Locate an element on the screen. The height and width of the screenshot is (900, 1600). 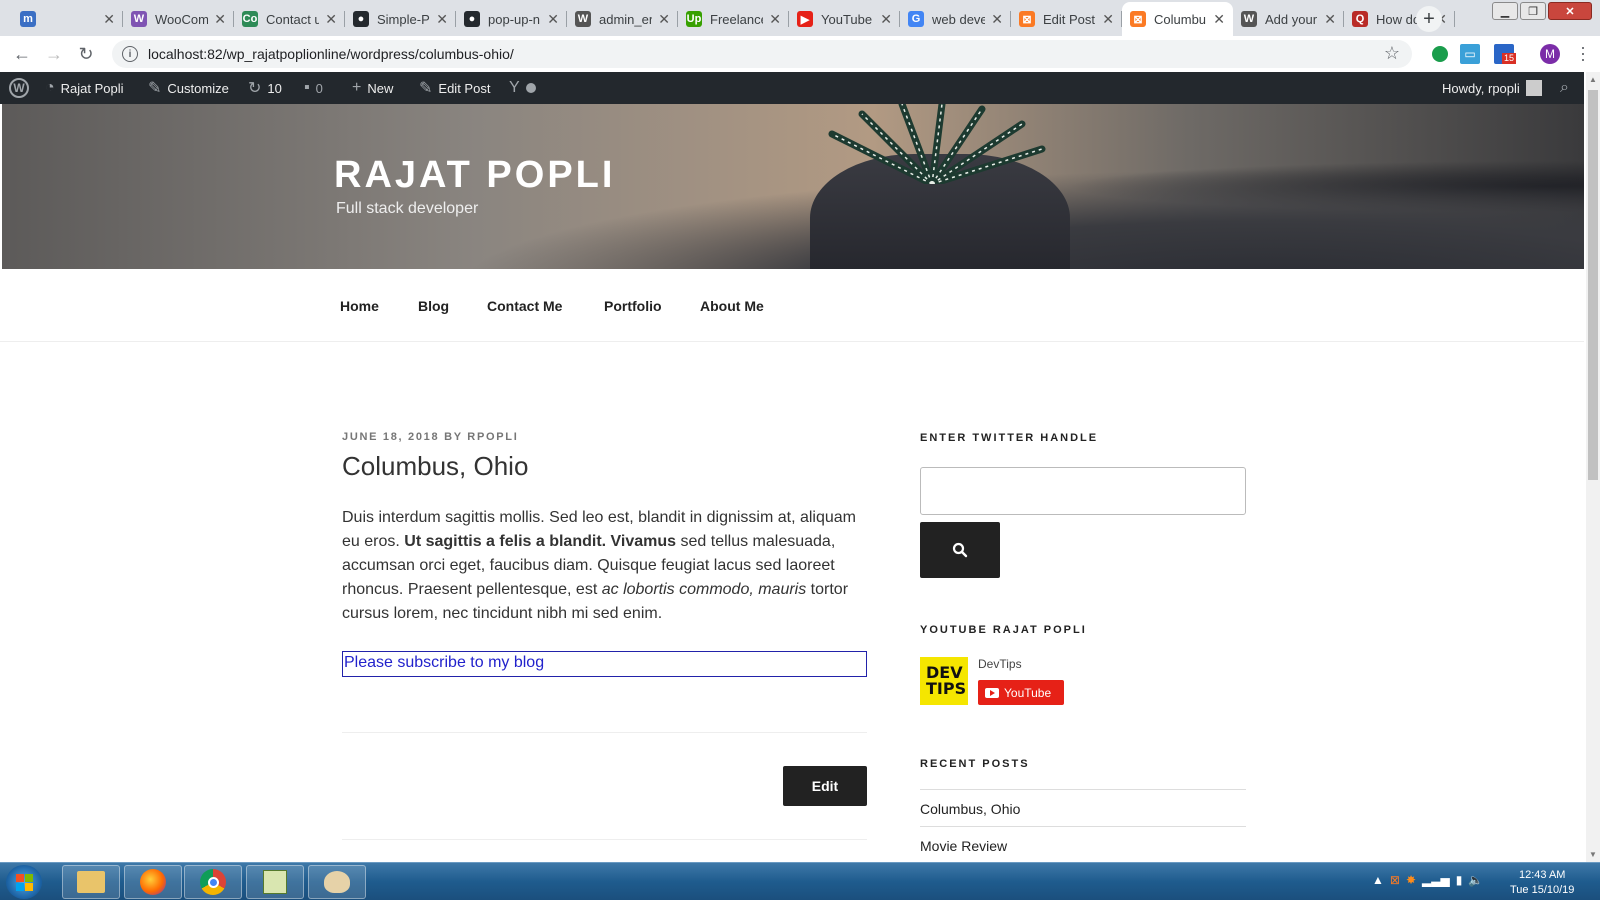
youtube-subscribe-button: YouTube is located at coordinates (1021, 692).